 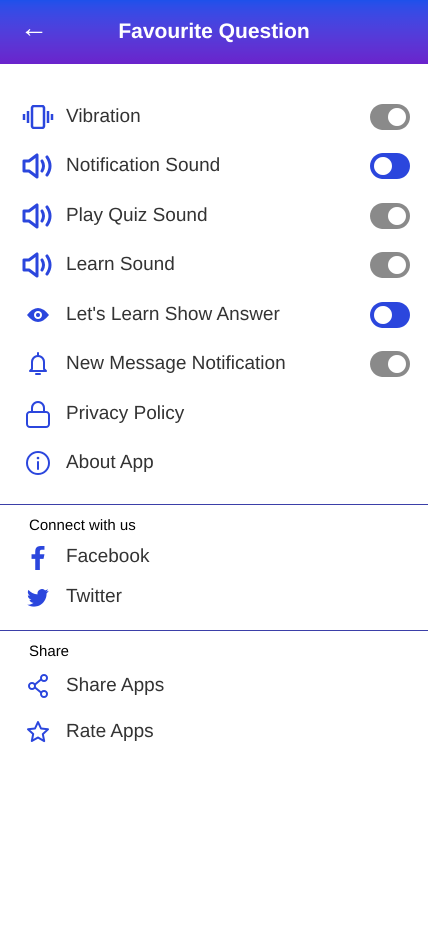 I want to click on menu-item-label: New Message Notification, so click(x=218, y=364).